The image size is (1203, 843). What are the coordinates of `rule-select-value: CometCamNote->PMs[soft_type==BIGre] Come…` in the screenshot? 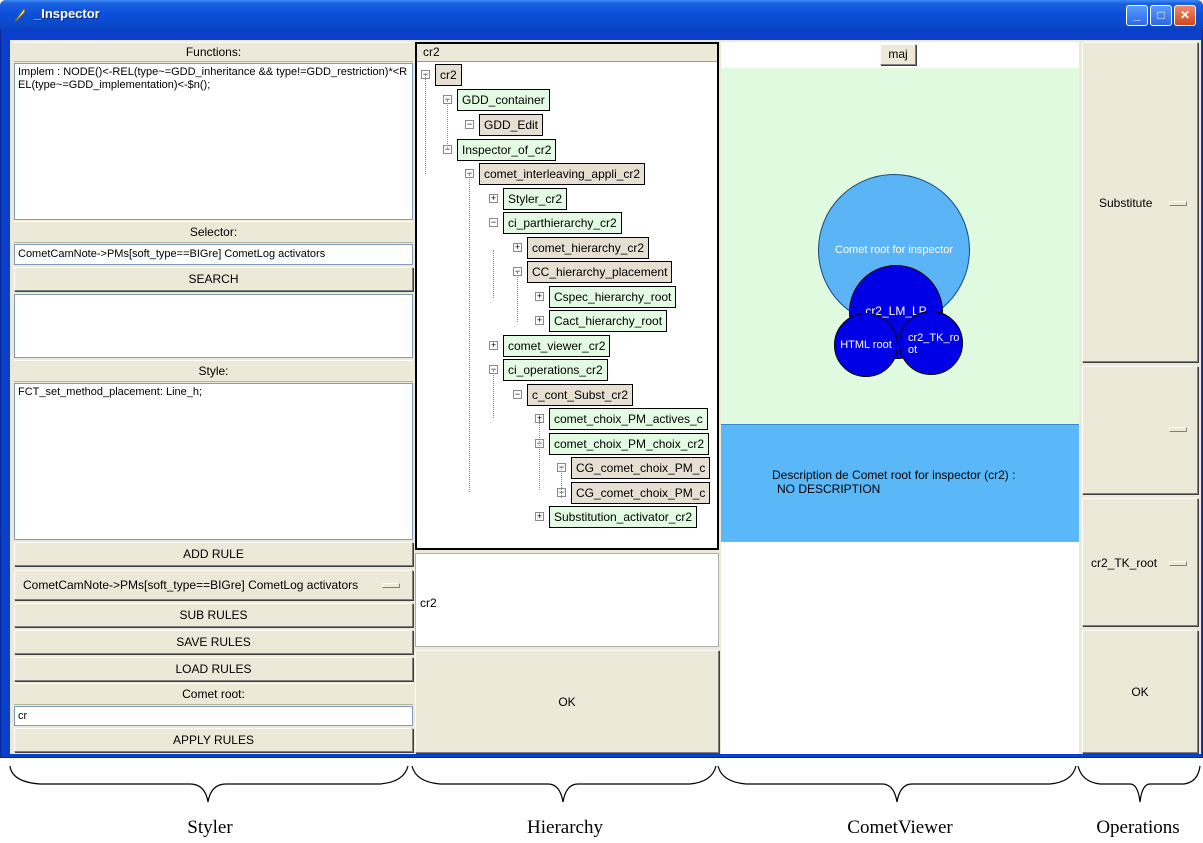 It's located at (191, 585).